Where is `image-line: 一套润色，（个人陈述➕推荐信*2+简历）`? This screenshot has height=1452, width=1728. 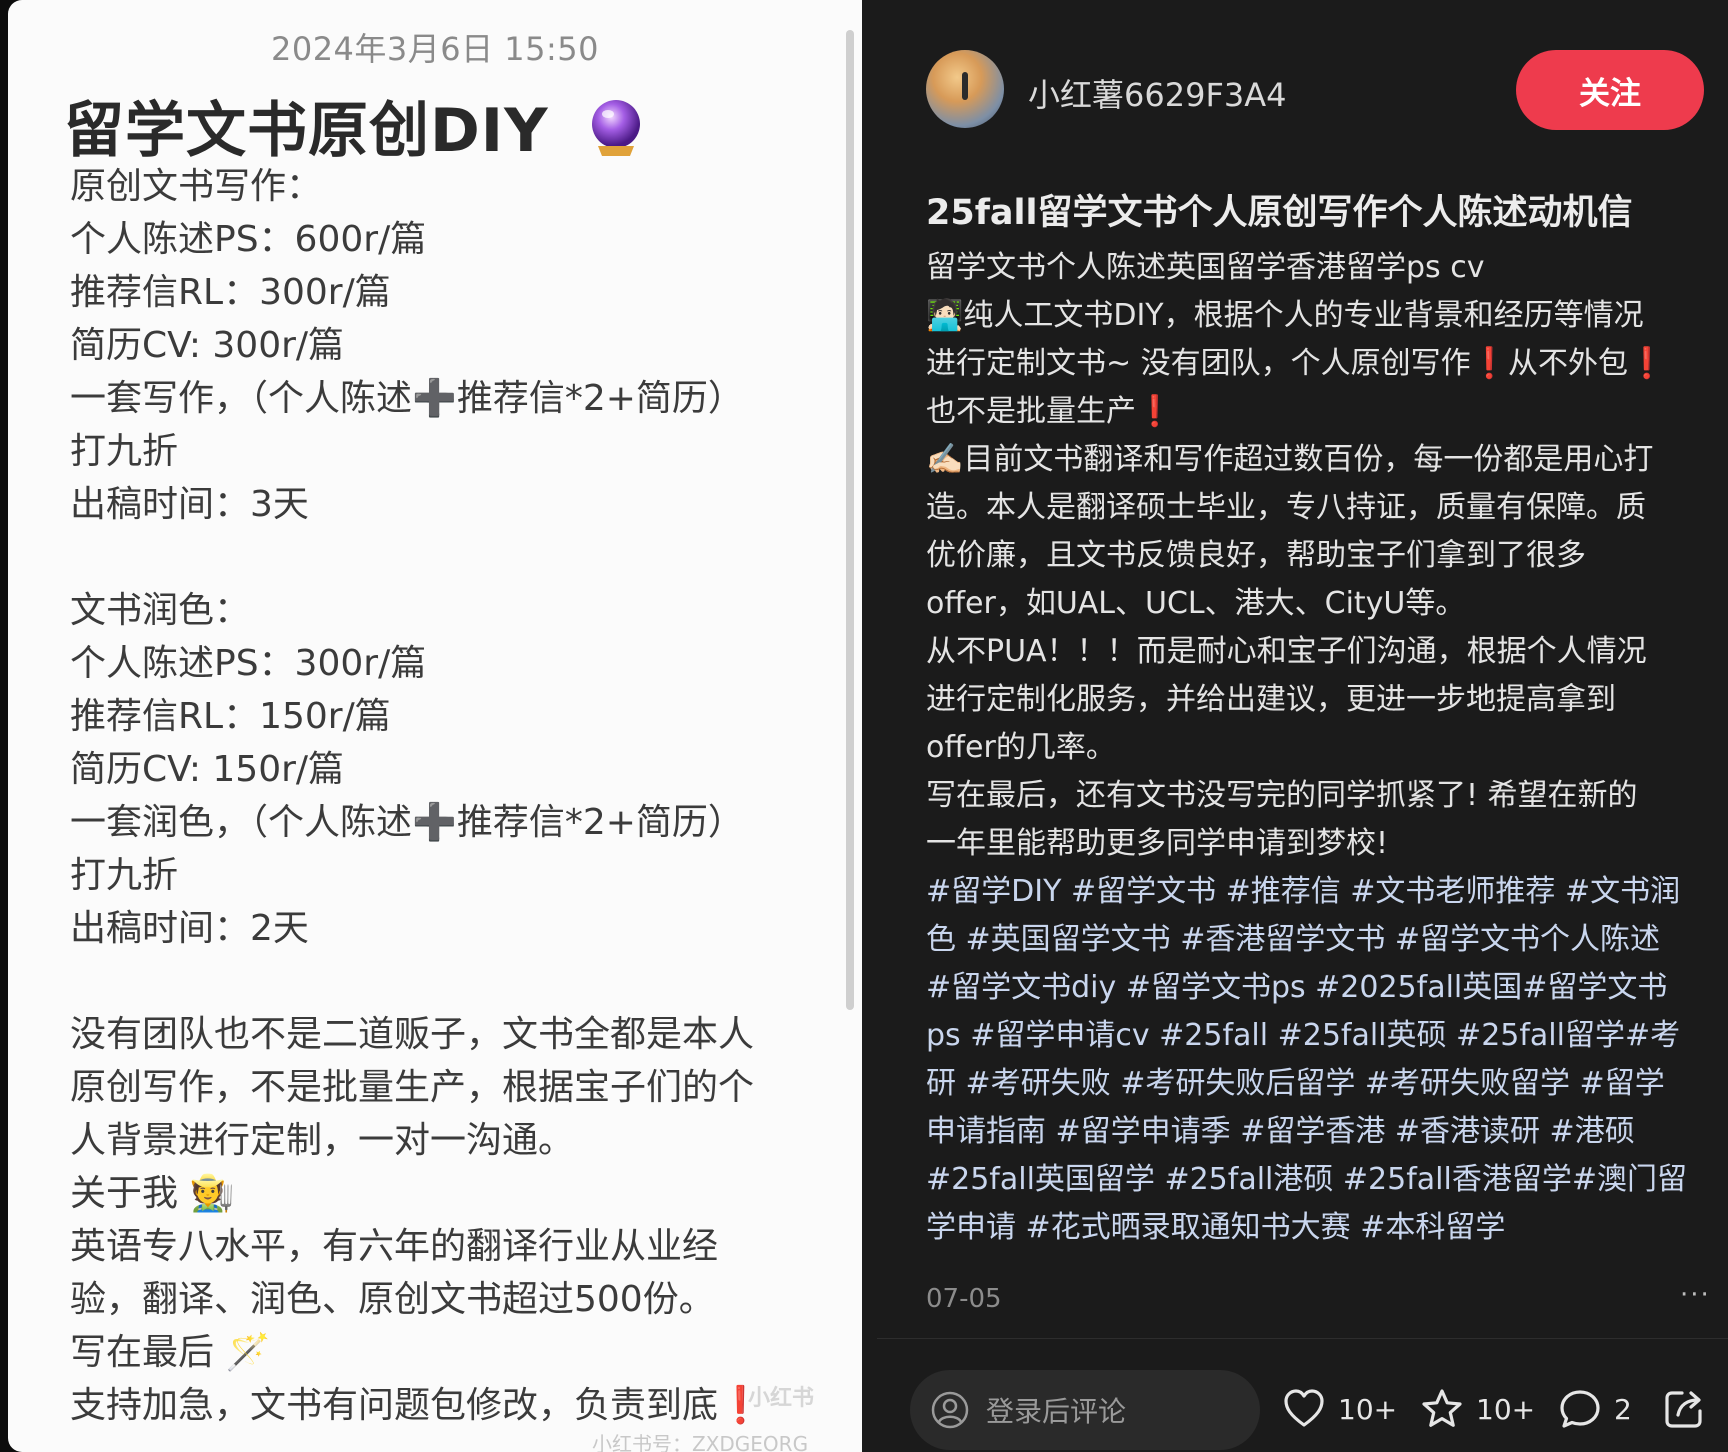
image-line: 一套润色，（个人陈述➕推荐信*2+简历） is located at coordinates (407, 822).